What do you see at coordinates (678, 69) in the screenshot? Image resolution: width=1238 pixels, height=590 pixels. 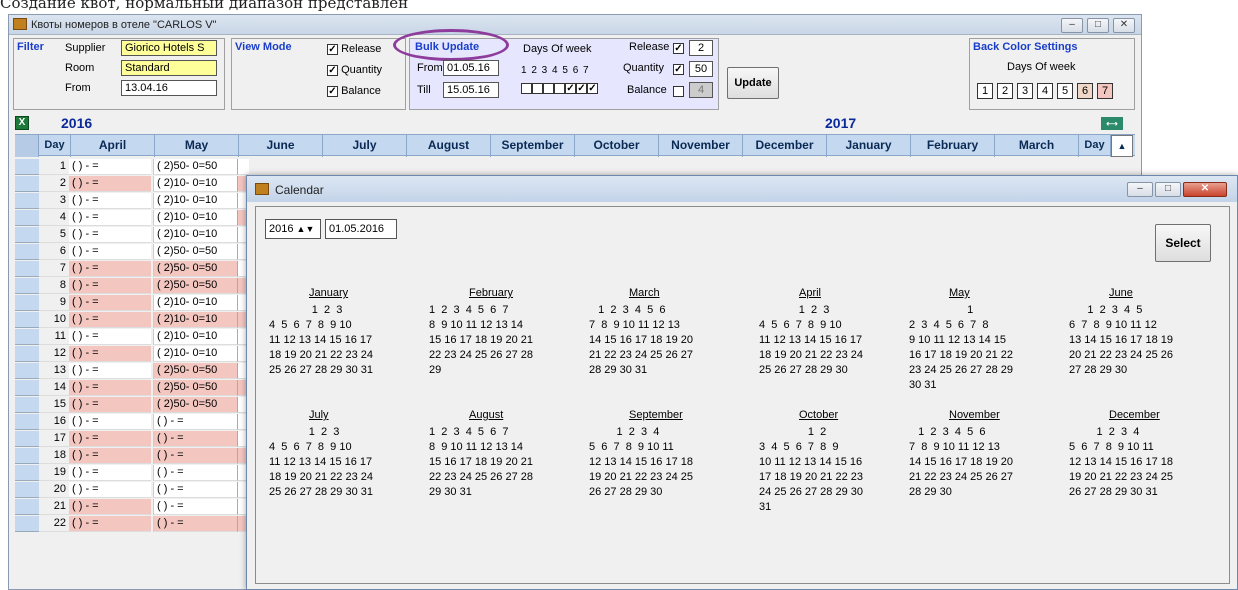 I see `bulk-quantity-checkbox: ✓` at bounding box center [678, 69].